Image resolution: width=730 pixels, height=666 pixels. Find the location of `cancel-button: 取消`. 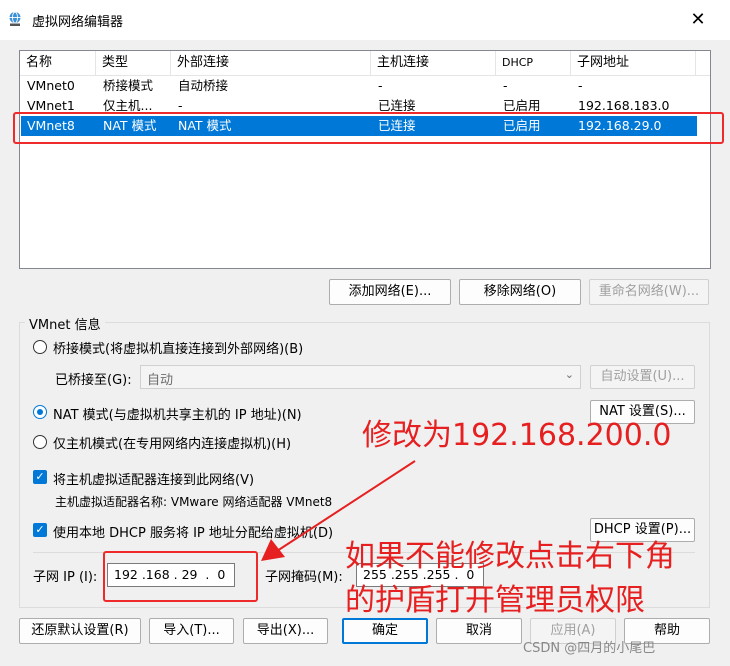

cancel-button: 取消 is located at coordinates (479, 631).